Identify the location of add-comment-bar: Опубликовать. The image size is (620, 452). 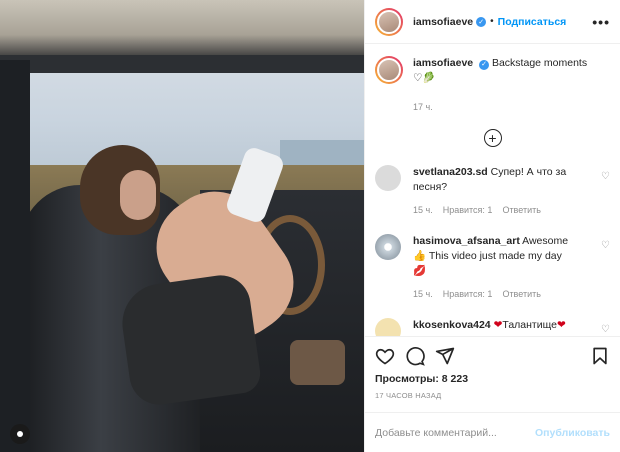
(492, 432).